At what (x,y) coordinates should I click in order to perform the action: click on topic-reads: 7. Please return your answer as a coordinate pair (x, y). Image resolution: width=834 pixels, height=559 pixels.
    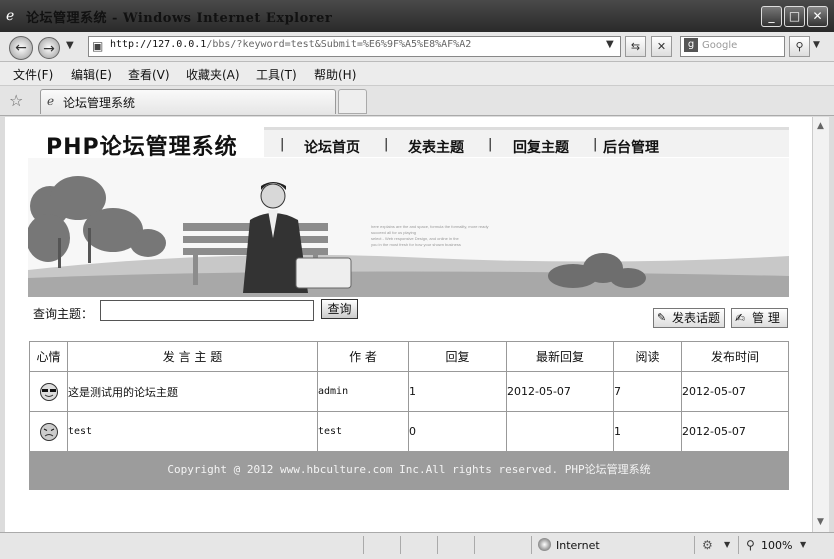
    Looking at the image, I should click on (647, 391).